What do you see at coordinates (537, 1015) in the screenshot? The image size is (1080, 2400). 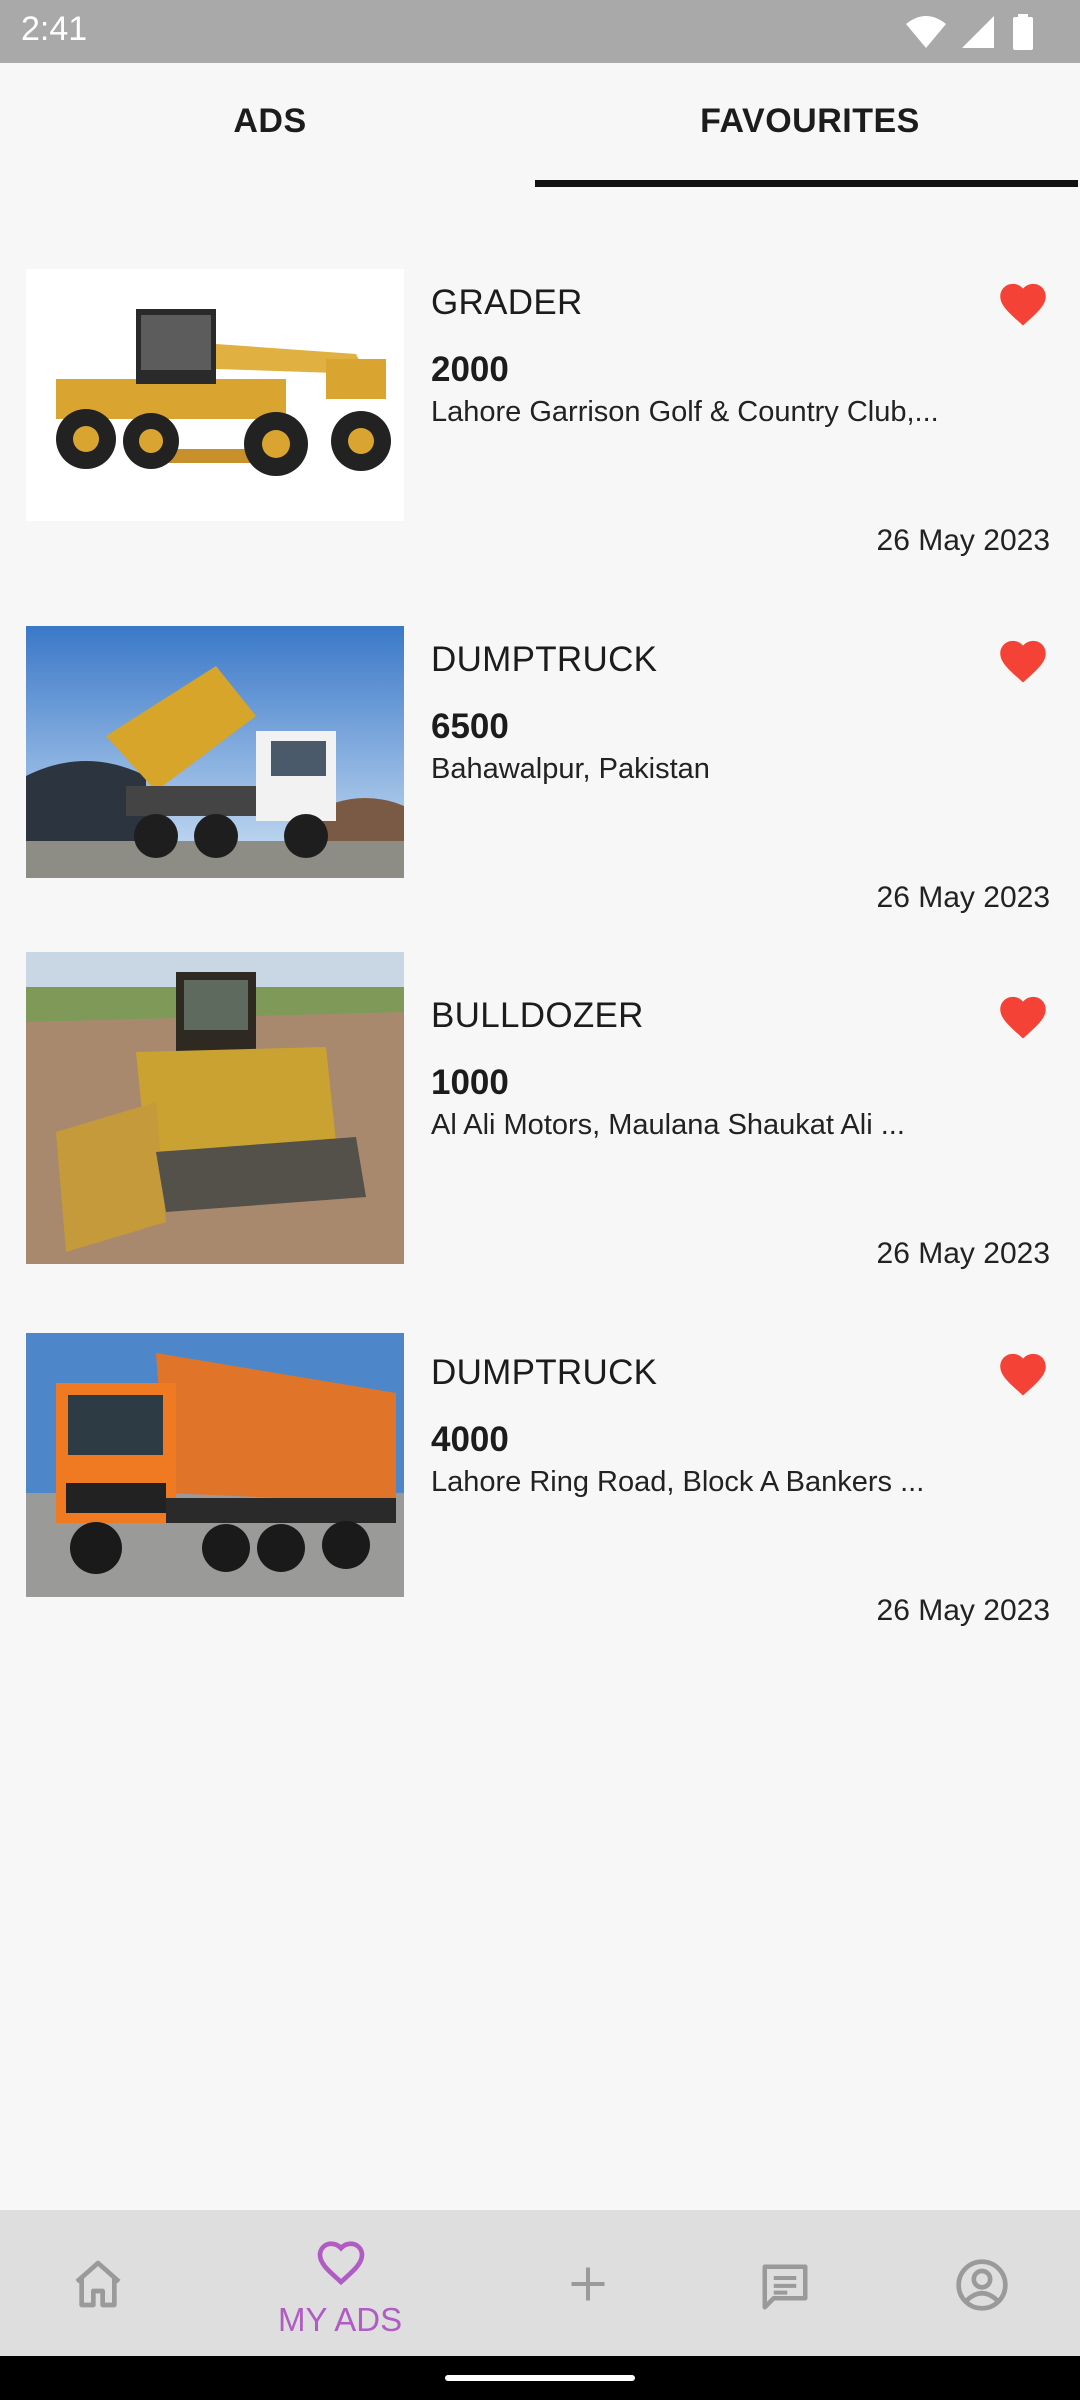 I see `ad-title: BULLDOZER` at bounding box center [537, 1015].